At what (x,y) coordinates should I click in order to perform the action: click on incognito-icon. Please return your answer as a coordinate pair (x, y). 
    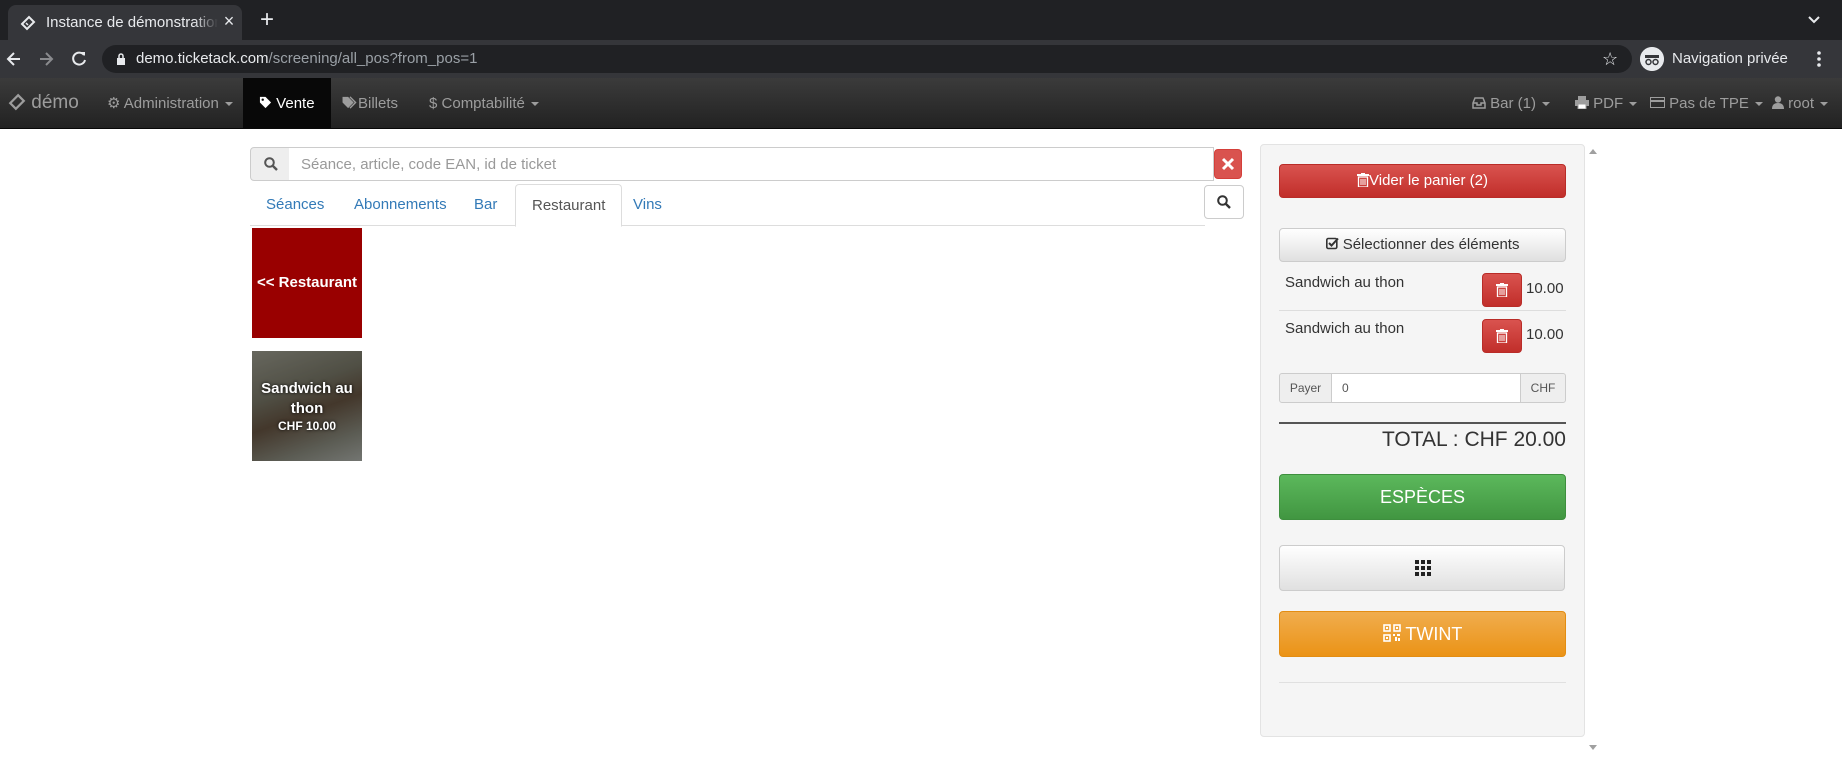
    Looking at the image, I should click on (1652, 59).